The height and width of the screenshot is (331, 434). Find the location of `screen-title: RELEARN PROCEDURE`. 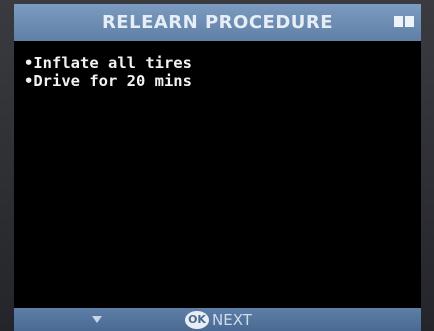

screen-title: RELEARN PROCEDURE is located at coordinates (217, 22).